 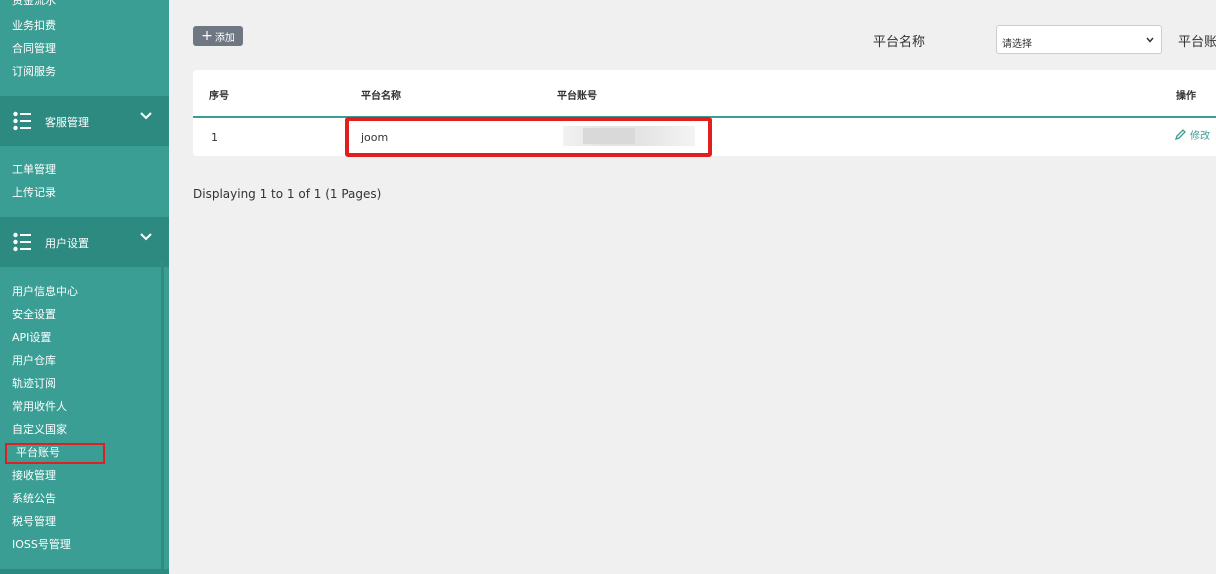 I want to click on column-header-platform-account: 平台账号, so click(x=577, y=96).